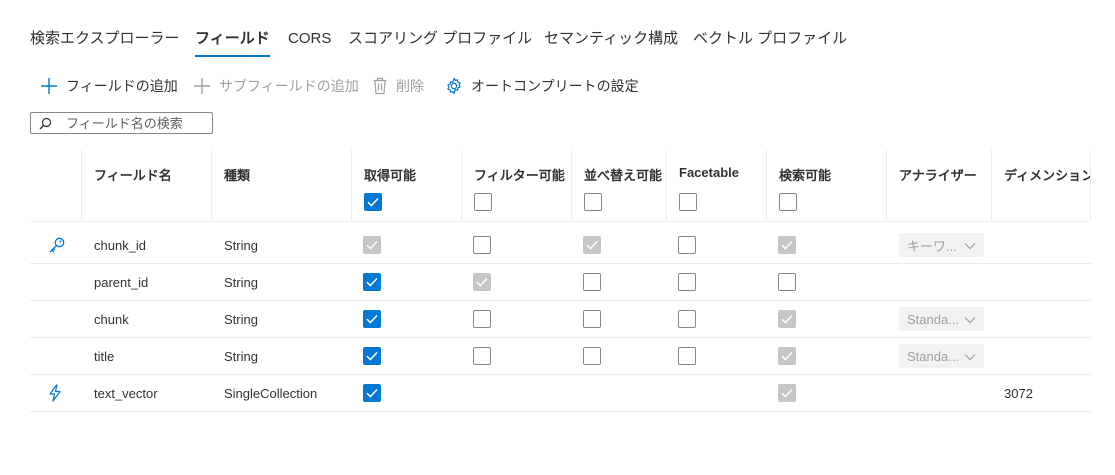  What do you see at coordinates (390, 175) in the screenshot?
I see `column-header-retrievable-label: 取得可能` at bounding box center [390, 175].